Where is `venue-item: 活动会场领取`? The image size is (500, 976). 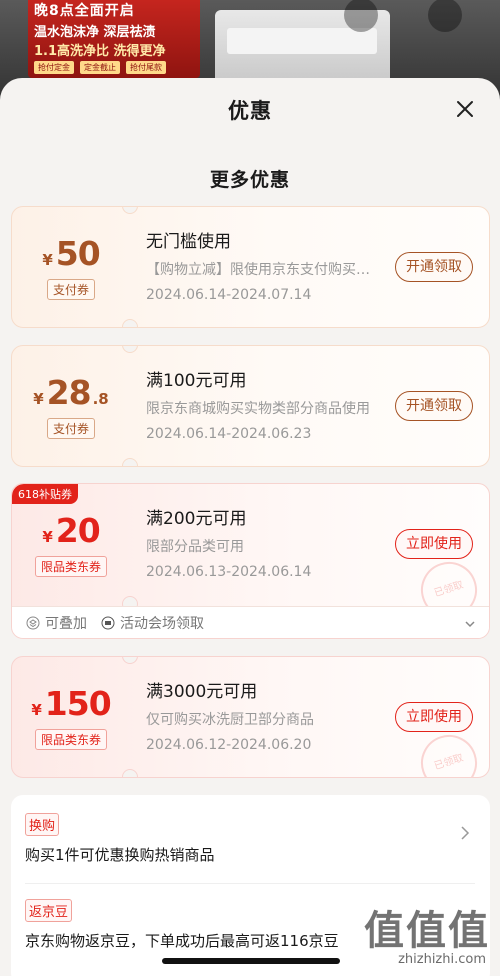 venue-item: 活动会场领取 is located at coordinates (152, 623).